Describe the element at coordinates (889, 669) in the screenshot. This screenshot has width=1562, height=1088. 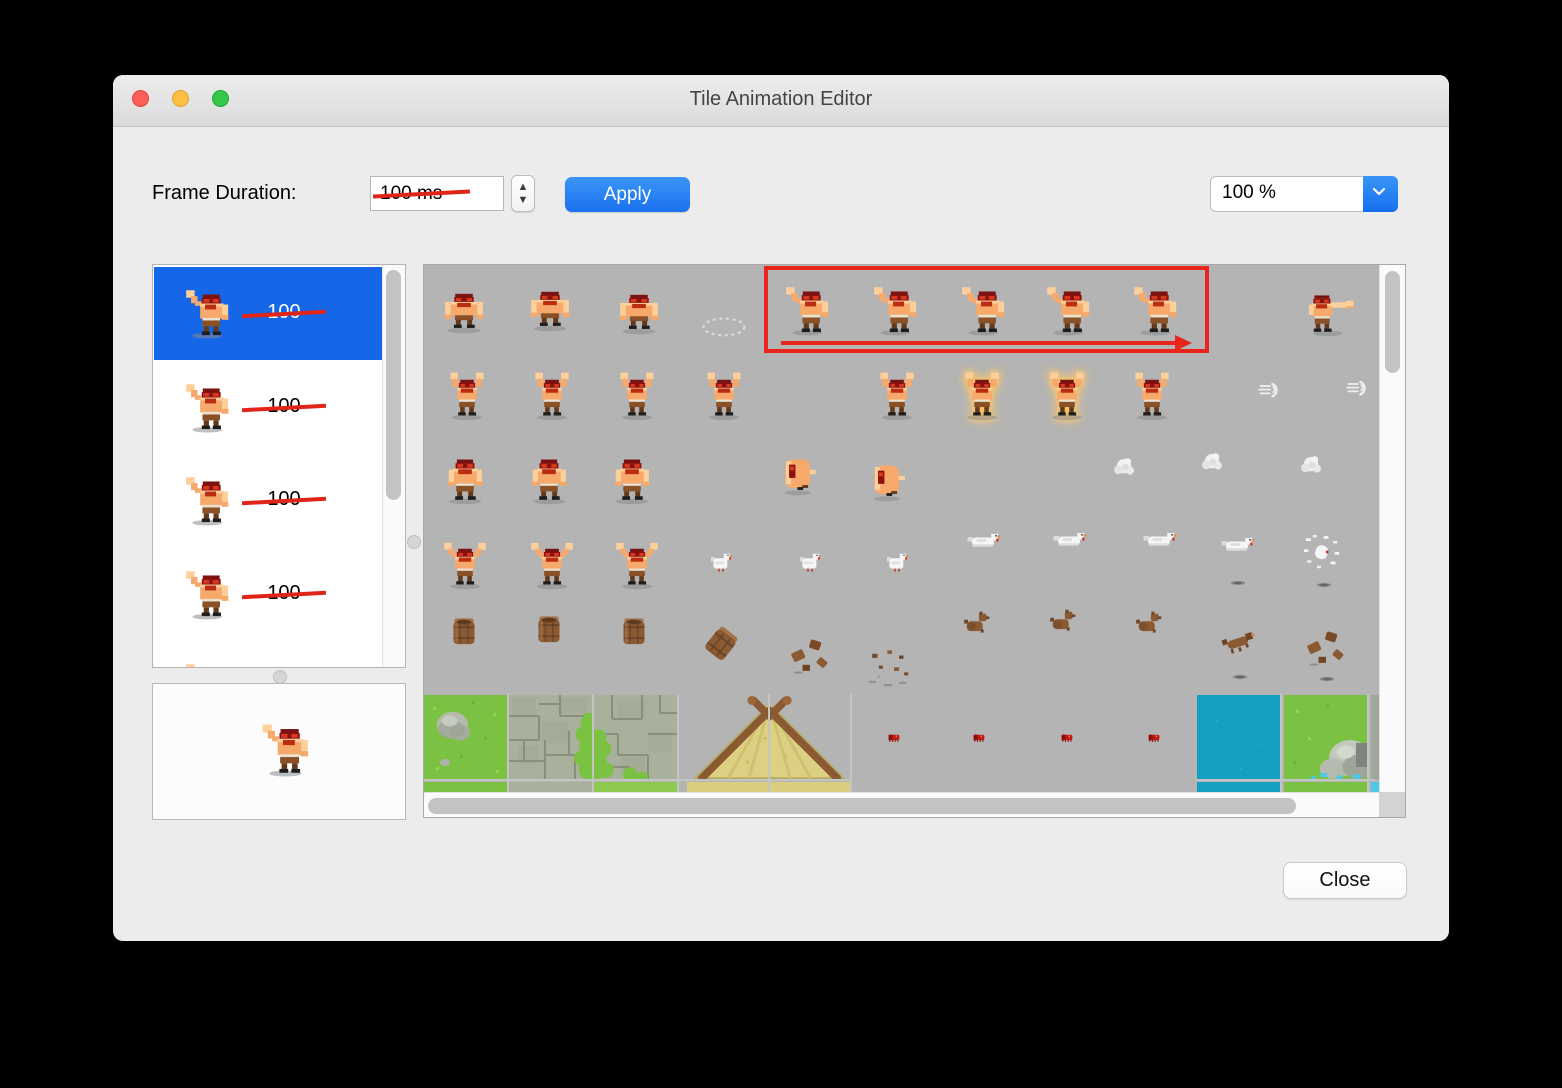
I see `tile-sprite-dirtbits` at that location.